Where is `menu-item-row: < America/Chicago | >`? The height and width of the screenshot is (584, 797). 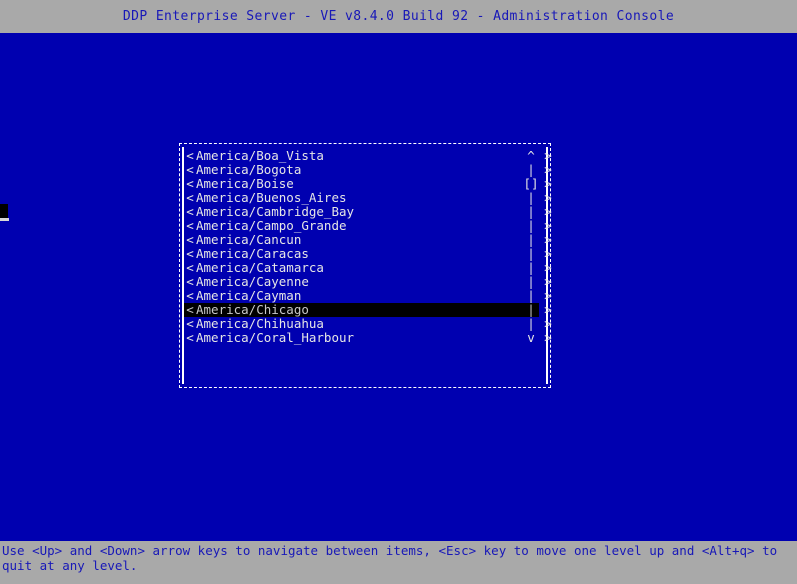 menu-item-row: < America/Chicago | > is located at coordinates (368, 309).